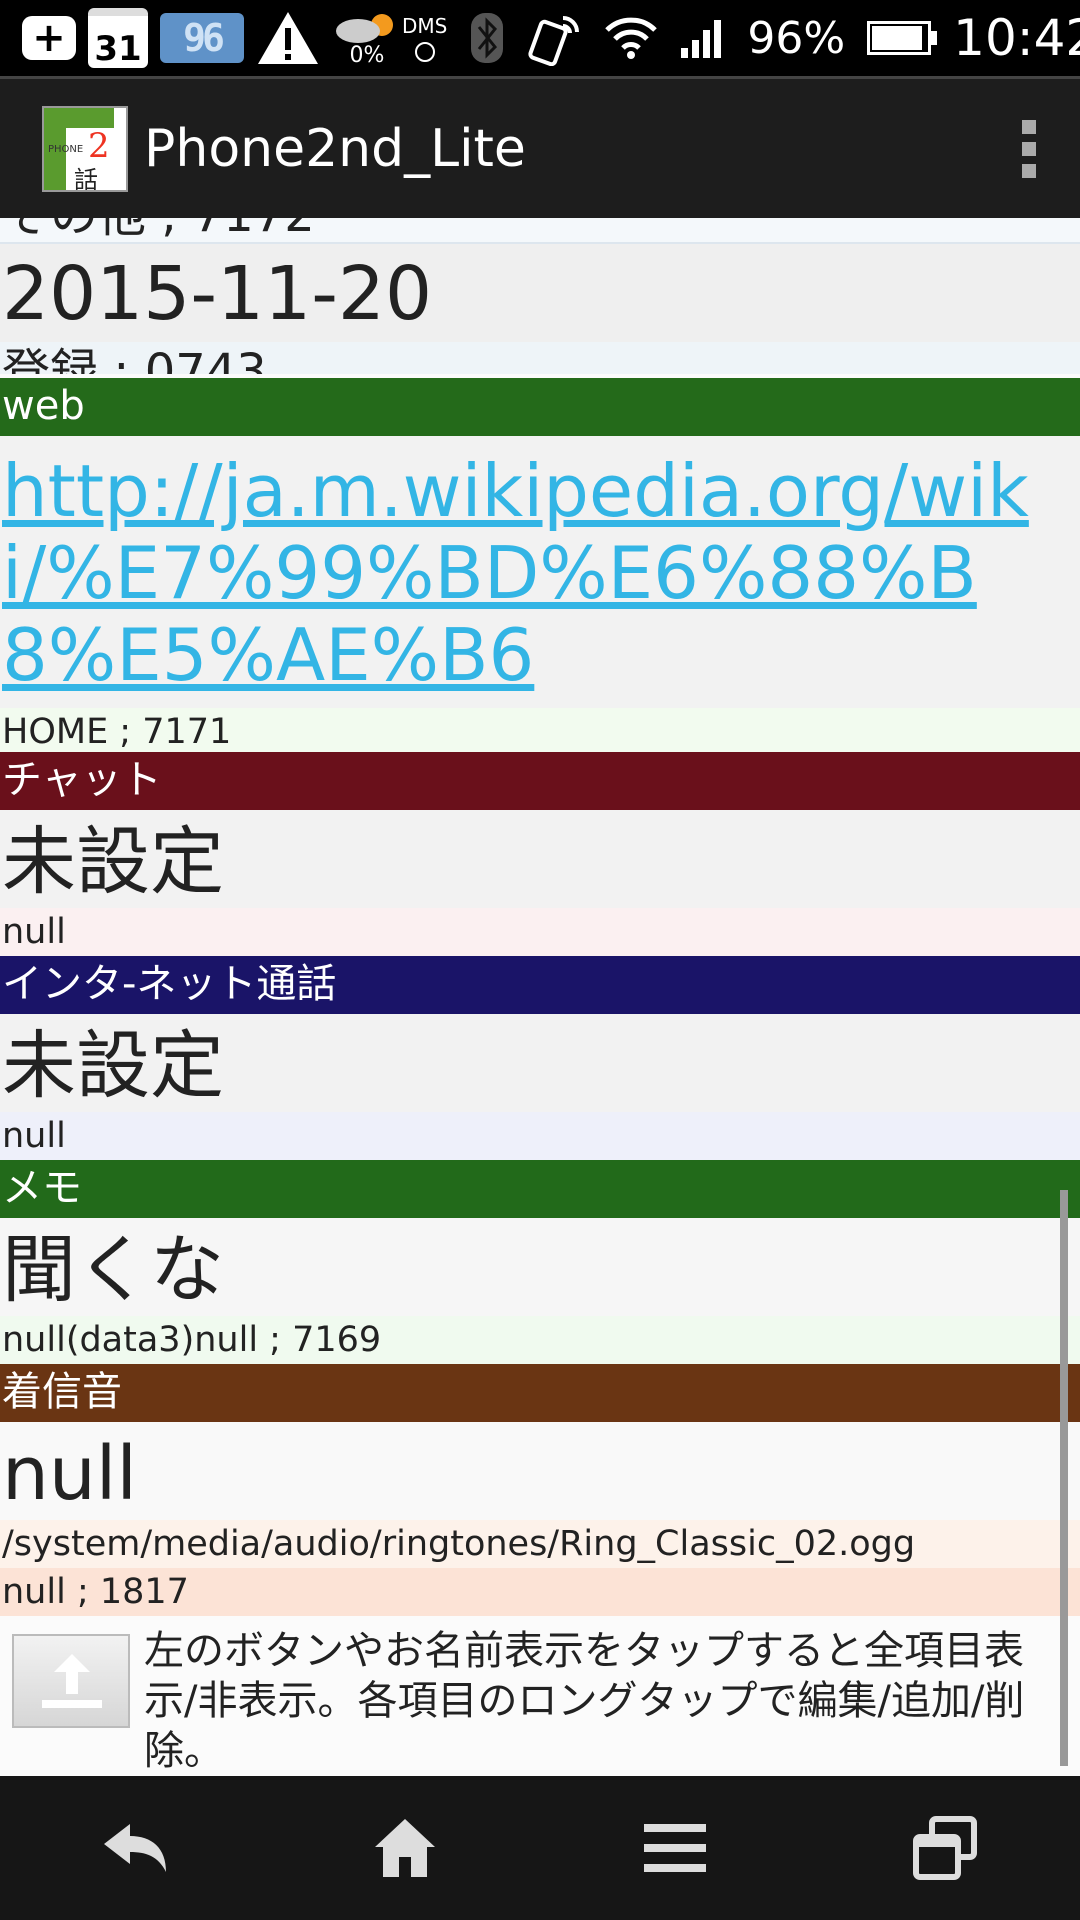 This screenshot has height=1920, width=1080. I want to click on signal-icon, so click(701, 39).